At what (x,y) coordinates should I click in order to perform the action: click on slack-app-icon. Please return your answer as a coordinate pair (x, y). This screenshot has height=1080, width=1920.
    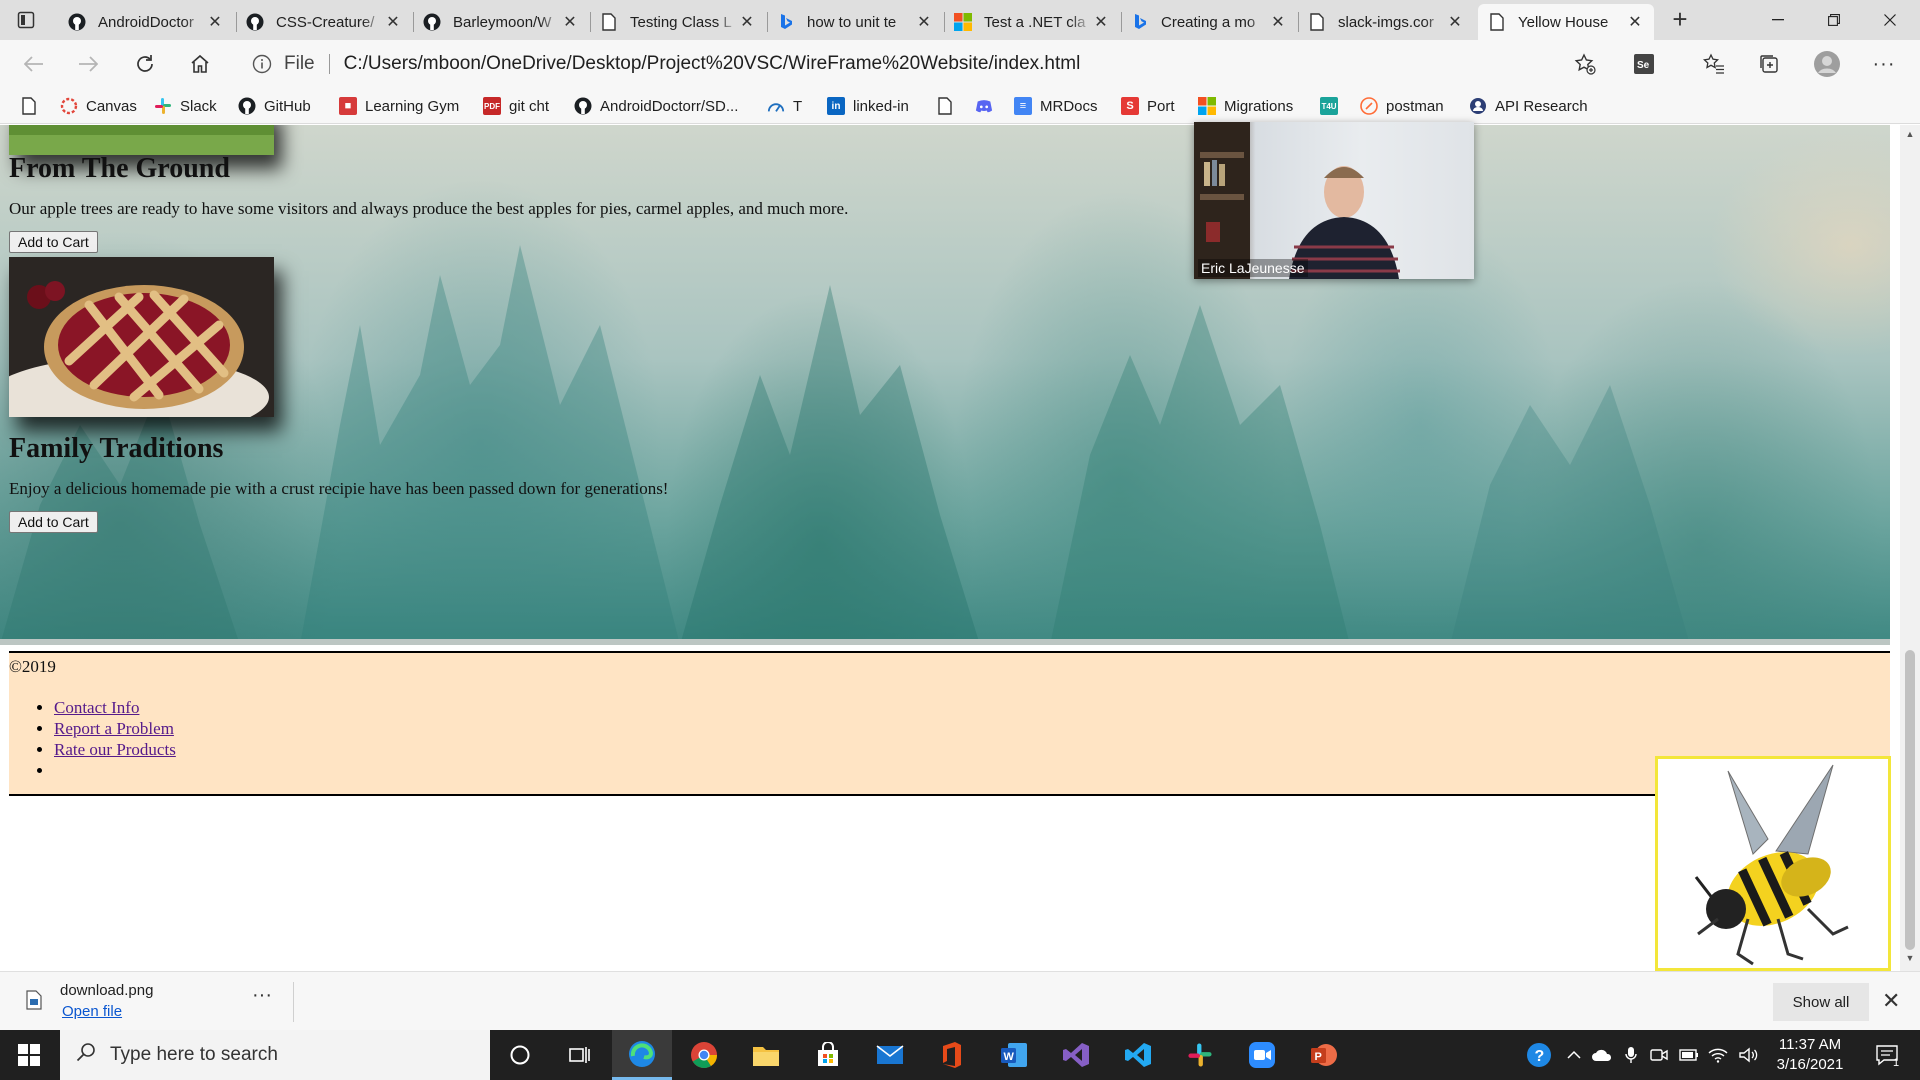
    Looking at the image, I should click on (1200, 1055).